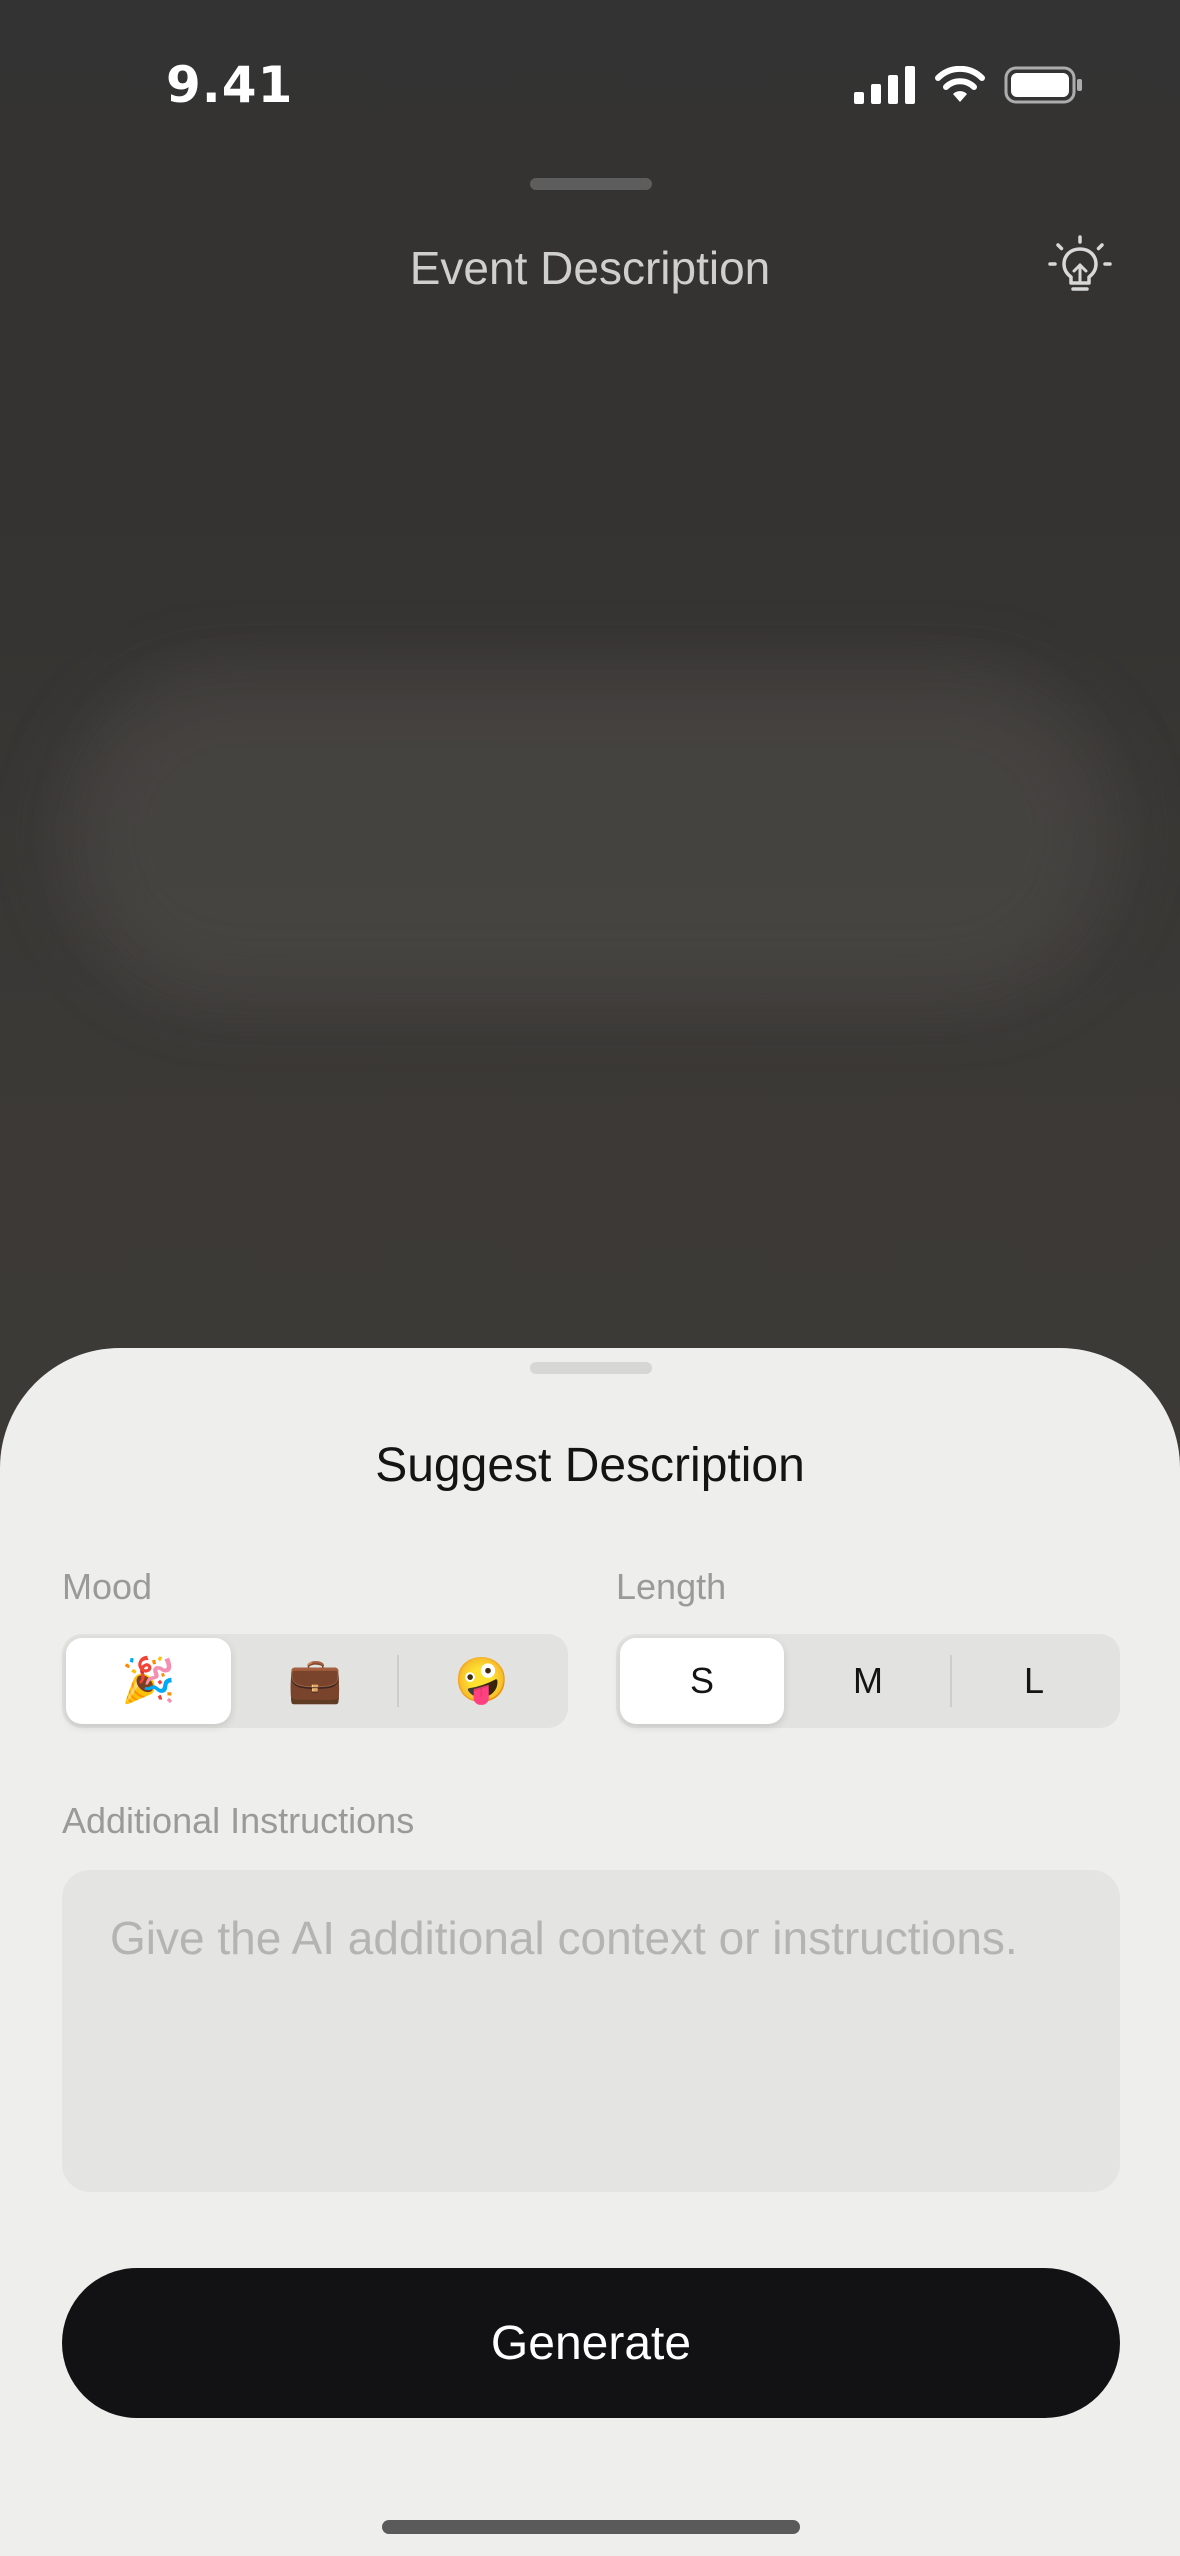 Image resolution: width=1180 pixels, height=2556 pixels. Describe the element at coordinates (230, 85) in the screenshot. I see `status-time: 9.41` at that location.